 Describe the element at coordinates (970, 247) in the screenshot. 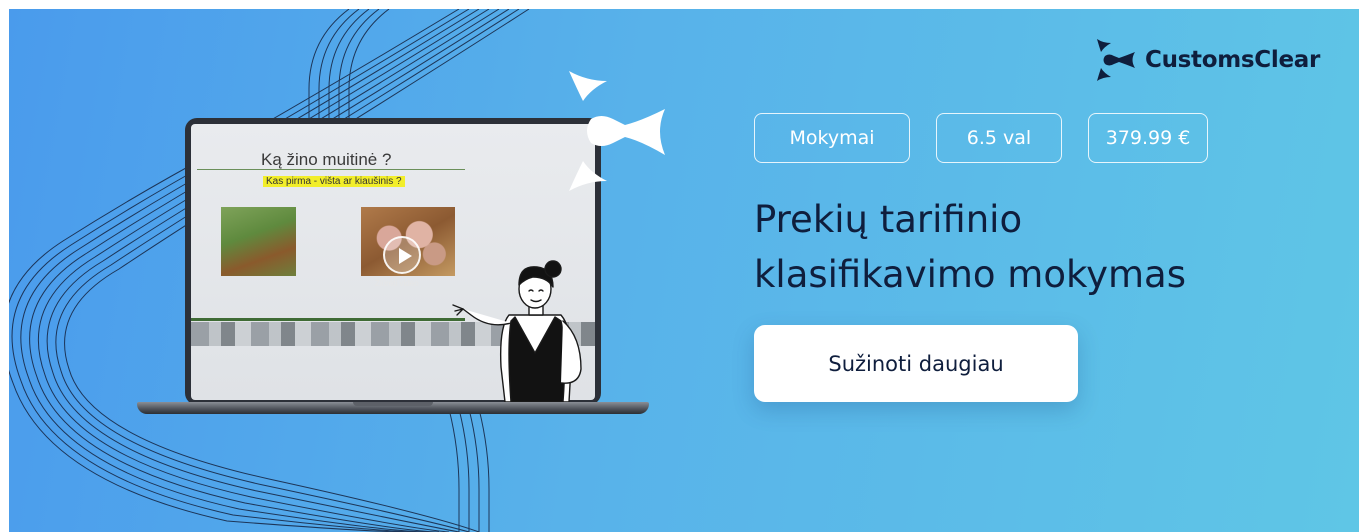

I see `course-title: Prekių tarifinio klasifikavimo mokymas` at that location.